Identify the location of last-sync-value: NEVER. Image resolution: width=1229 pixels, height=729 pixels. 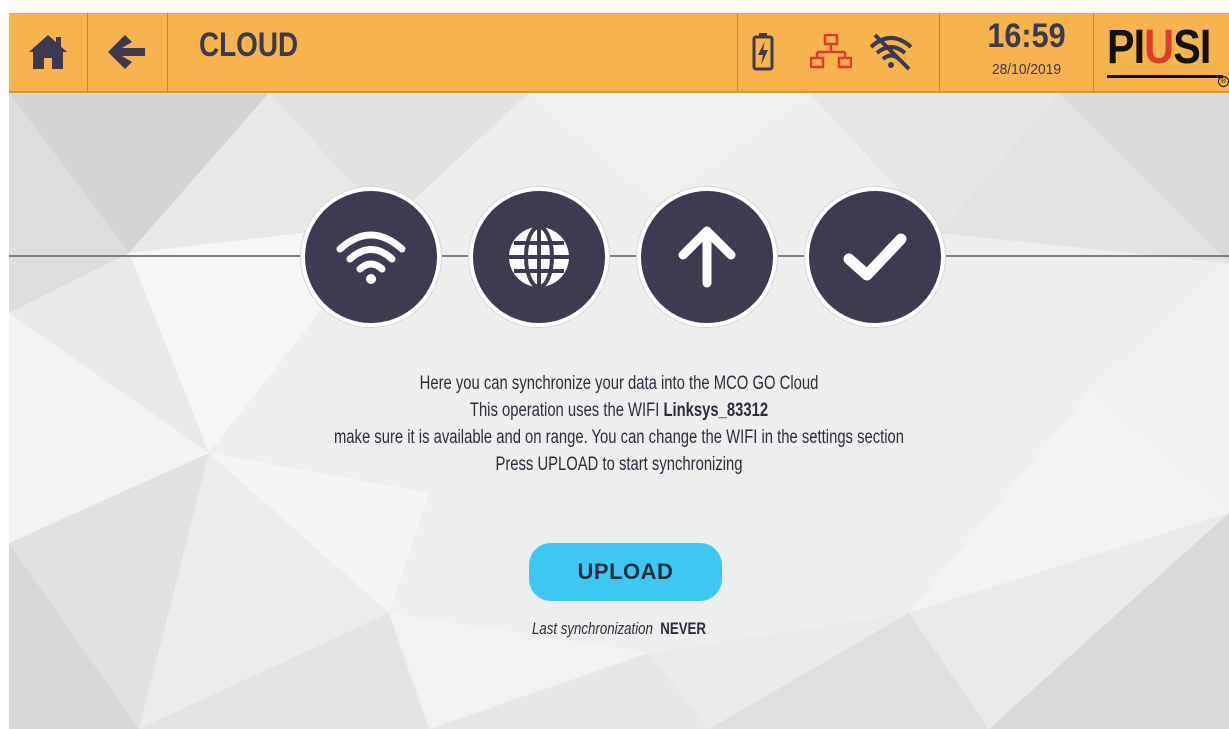
(683, 628).